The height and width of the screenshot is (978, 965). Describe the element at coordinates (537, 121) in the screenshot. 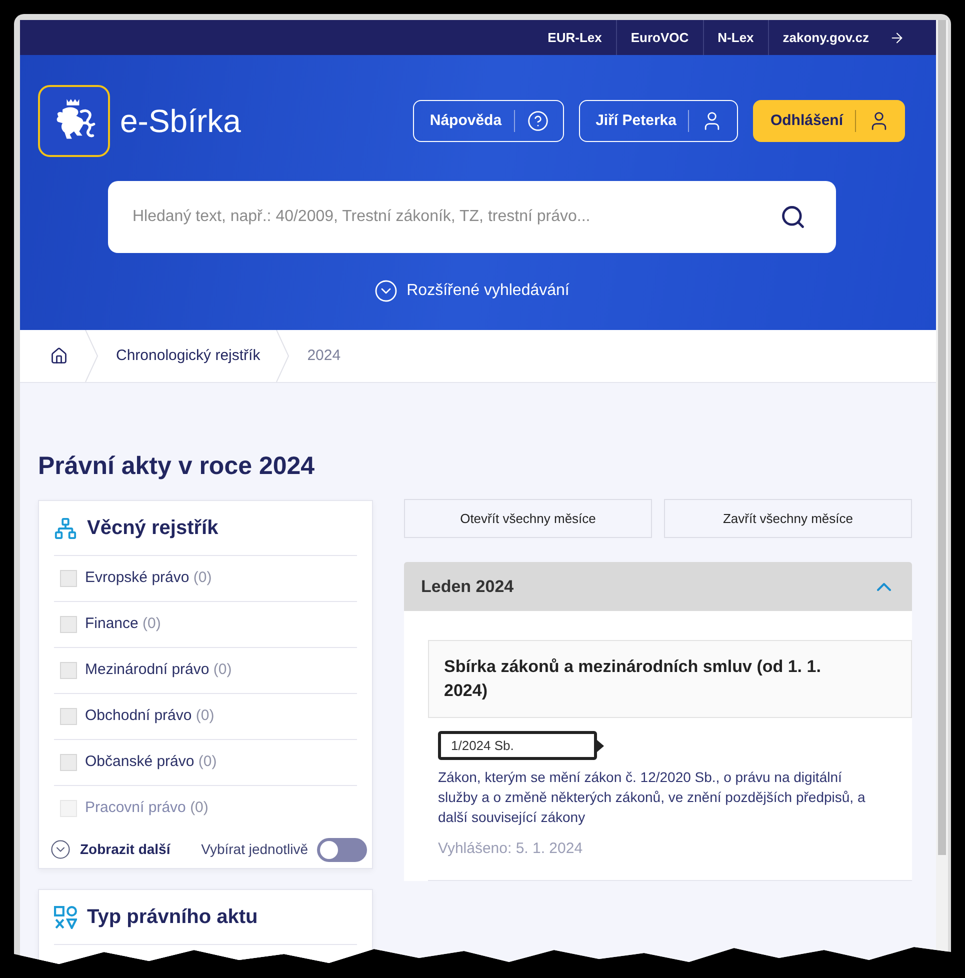

I see `help-icon` at that location.